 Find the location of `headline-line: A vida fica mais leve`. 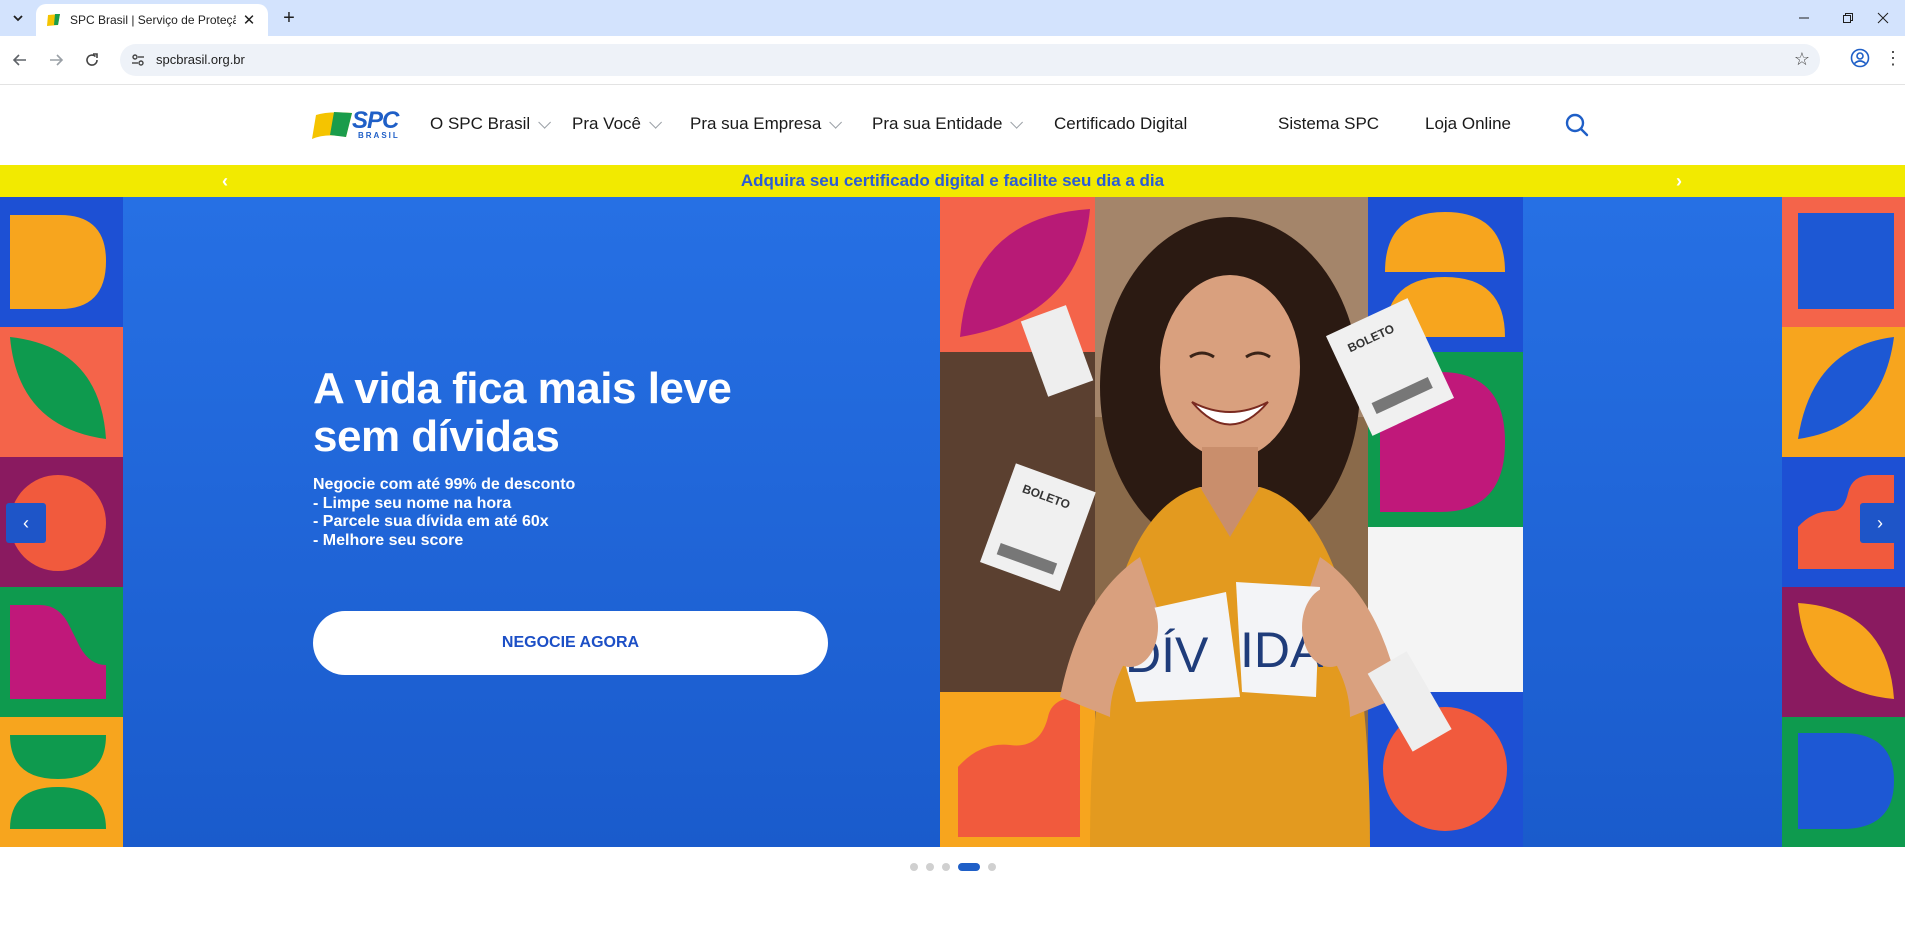

headline-line: A vida fica mais leve is located at coordinates (522, 388).